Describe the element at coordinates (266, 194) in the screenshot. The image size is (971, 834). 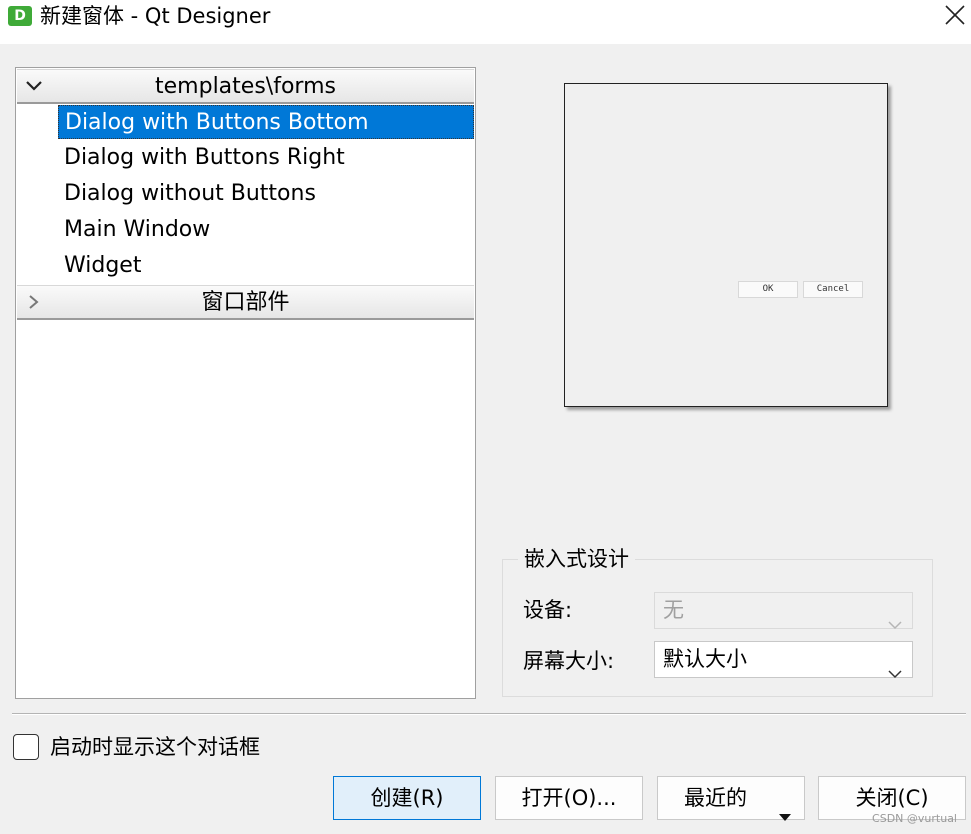
I see `tree-item-dialog-without-buttons: Dialog without Buttons` at that location.